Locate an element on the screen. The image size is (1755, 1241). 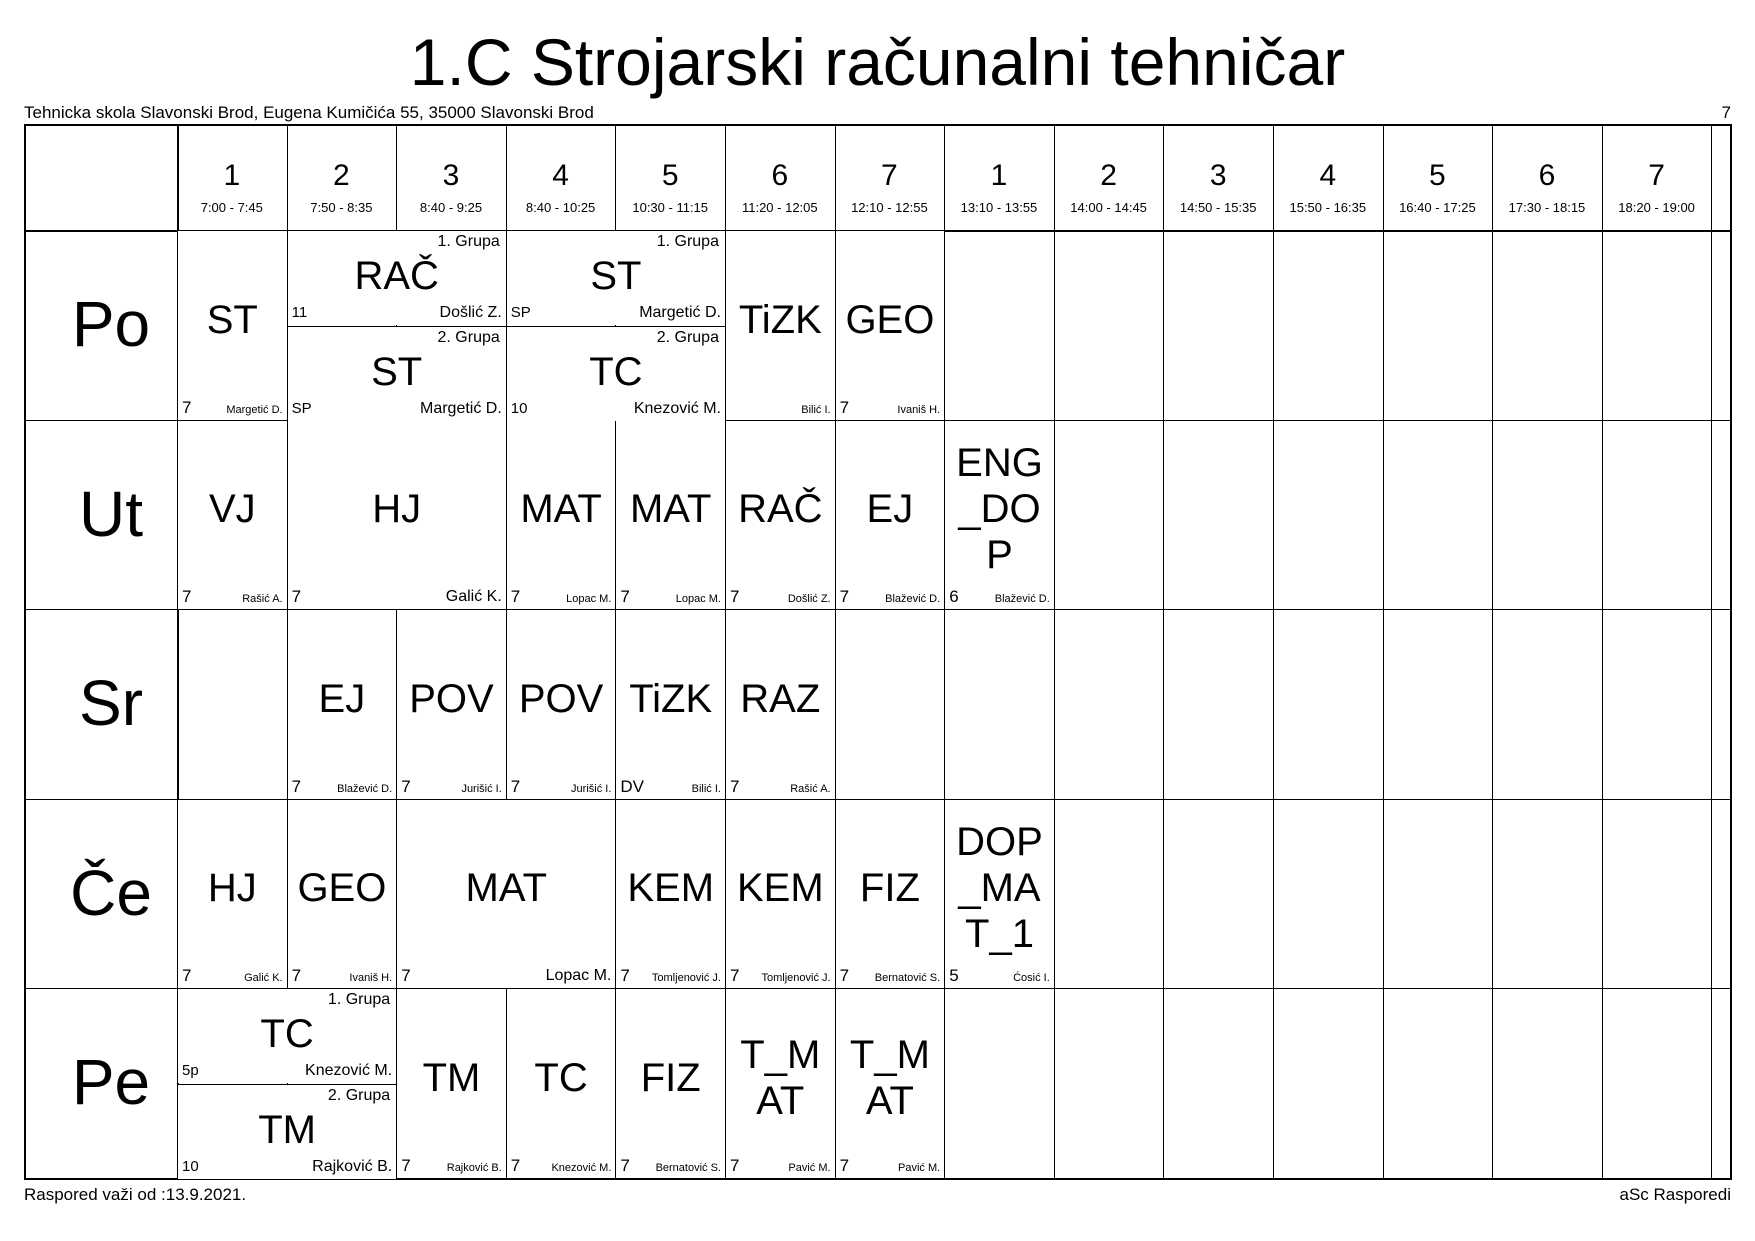
lesson-cell: DOP _MA T_1 5 Ćosić I. is located at coordinates (999, 893).